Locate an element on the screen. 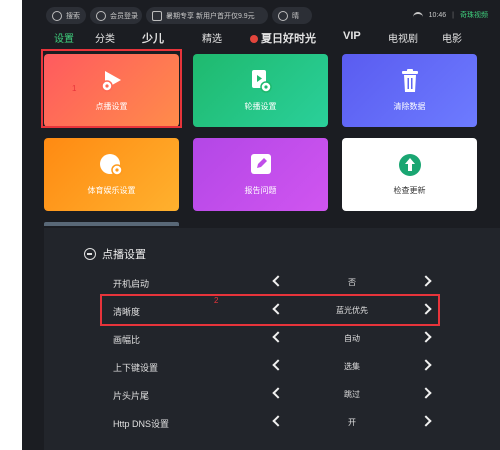  setting-value: 跳过 is located at coordinates (352, 394).